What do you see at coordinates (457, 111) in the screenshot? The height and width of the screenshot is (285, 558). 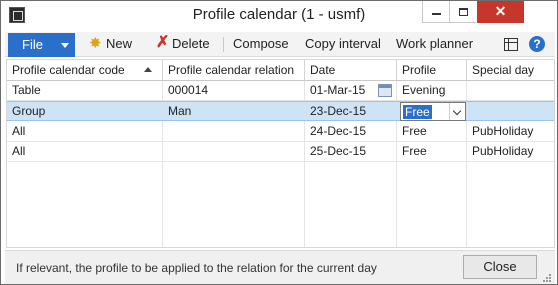 I see `chevron-down-icon` at bounding box center [457, 111].